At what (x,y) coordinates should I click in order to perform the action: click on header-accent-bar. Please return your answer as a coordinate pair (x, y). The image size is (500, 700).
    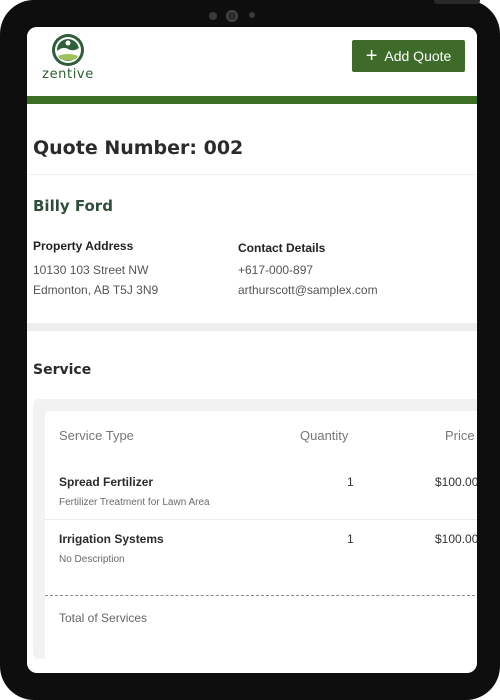
    Looking at the image, I should click on (252, 100).